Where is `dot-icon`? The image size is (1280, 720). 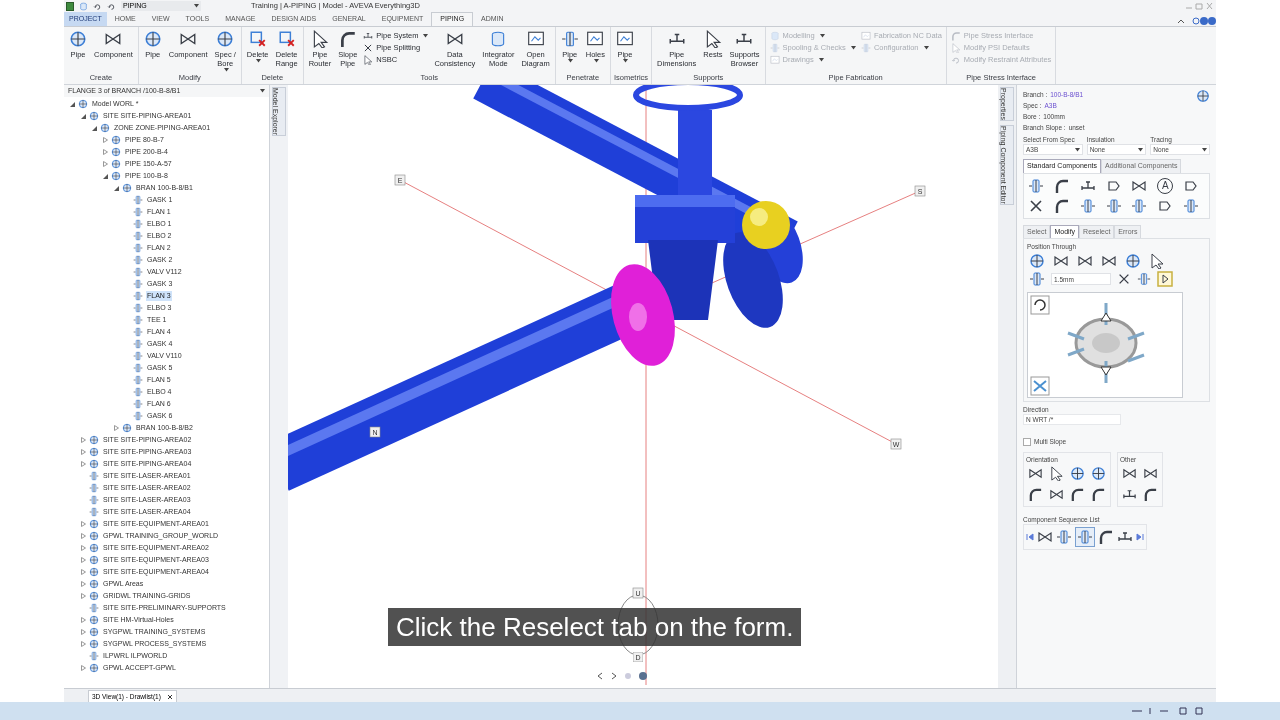
dot-icon is located at coordinates (628, 676).